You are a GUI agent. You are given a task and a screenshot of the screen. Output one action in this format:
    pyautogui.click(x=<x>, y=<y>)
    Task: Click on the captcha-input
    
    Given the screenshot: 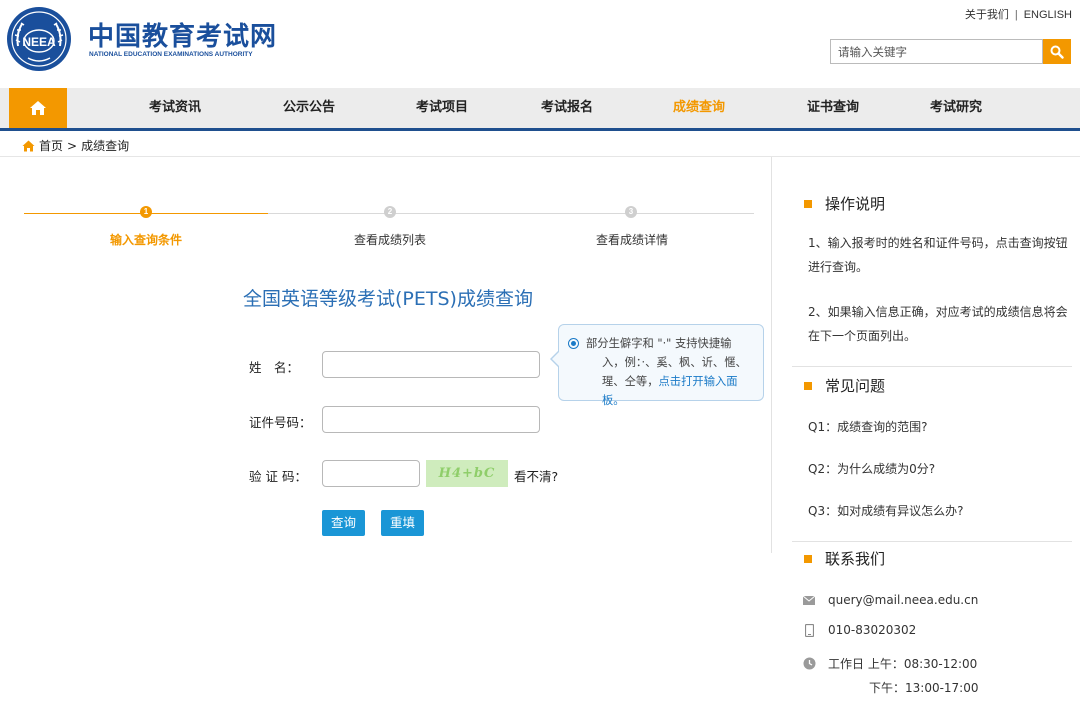 What is the action you would take?
    pyautogui.click(x=371, y=473)
    